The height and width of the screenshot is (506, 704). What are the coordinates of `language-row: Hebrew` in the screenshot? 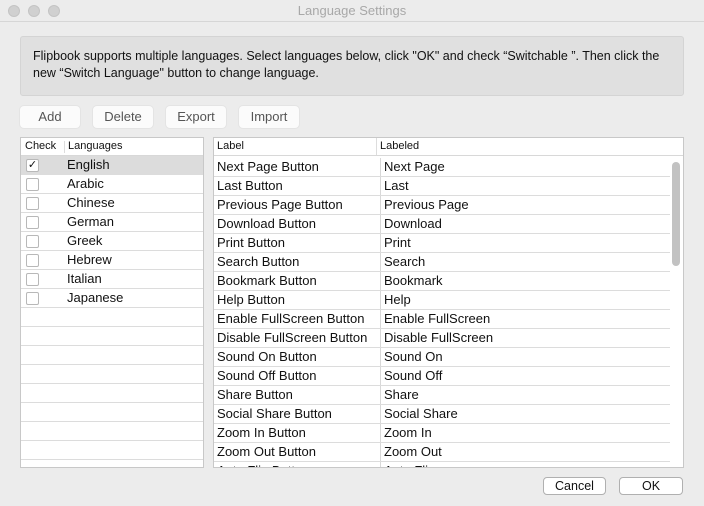 It's located at (112, 260).